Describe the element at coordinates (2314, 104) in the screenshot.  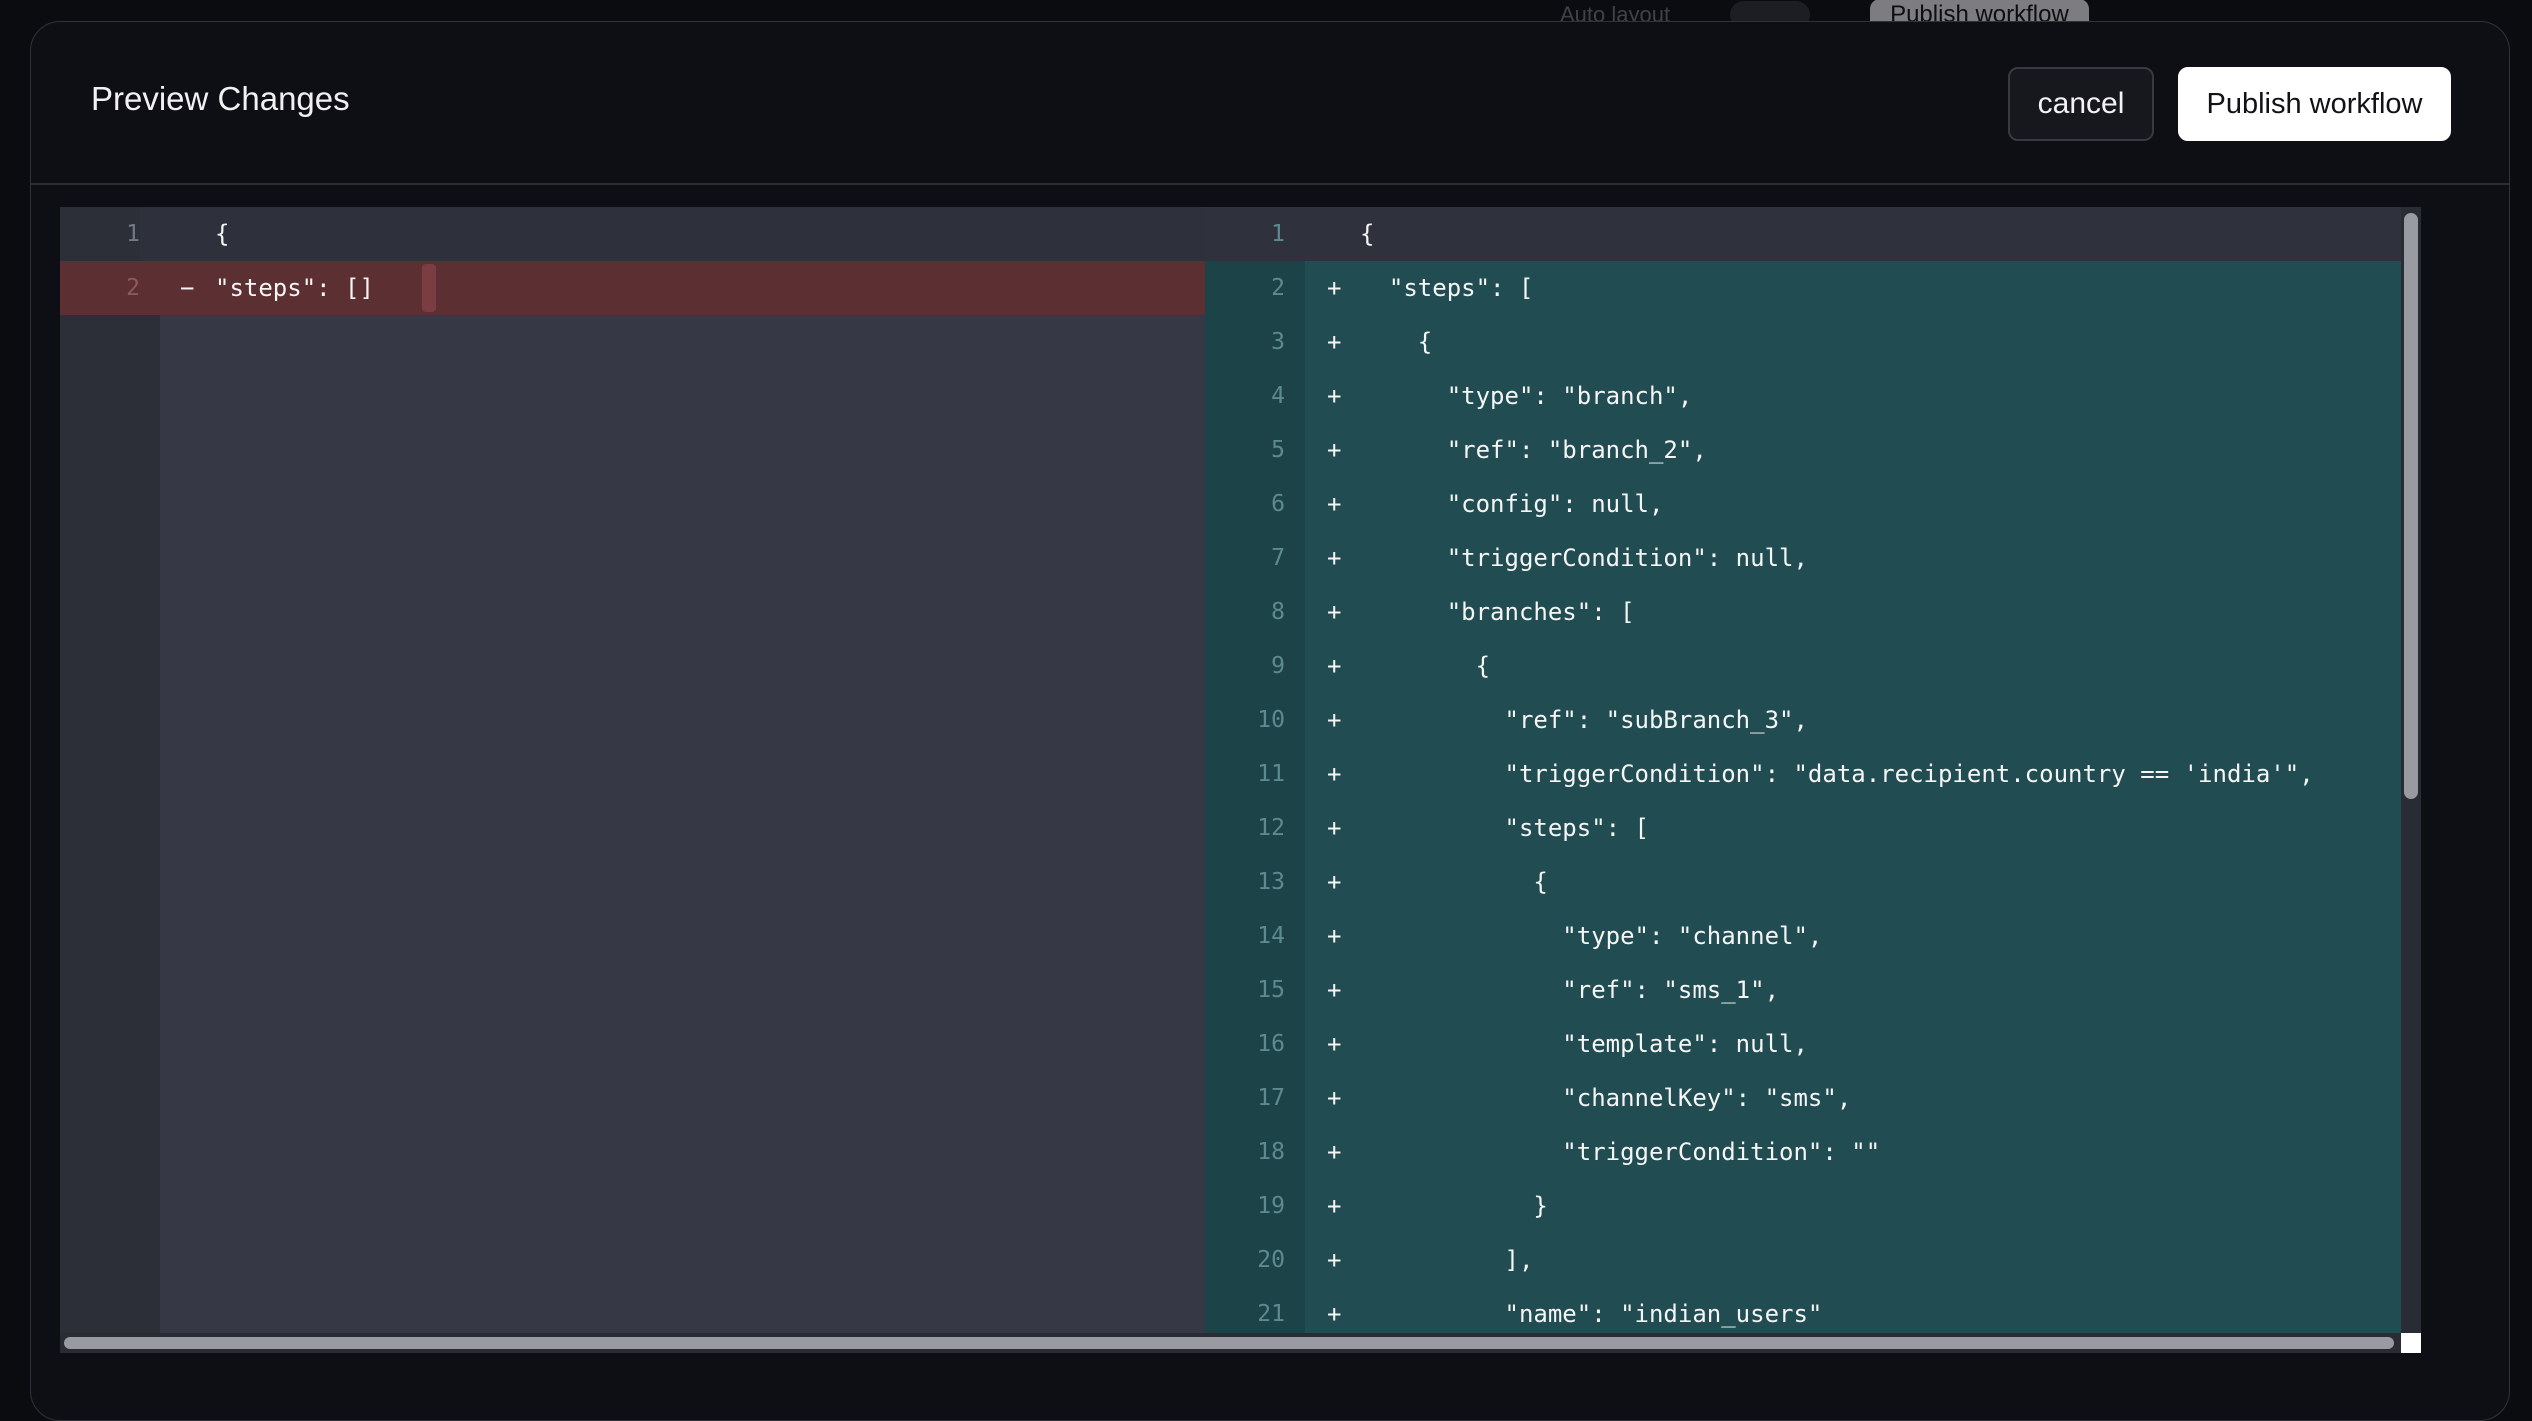
I see `publish-workflow-button: Publish workflow` at that location.